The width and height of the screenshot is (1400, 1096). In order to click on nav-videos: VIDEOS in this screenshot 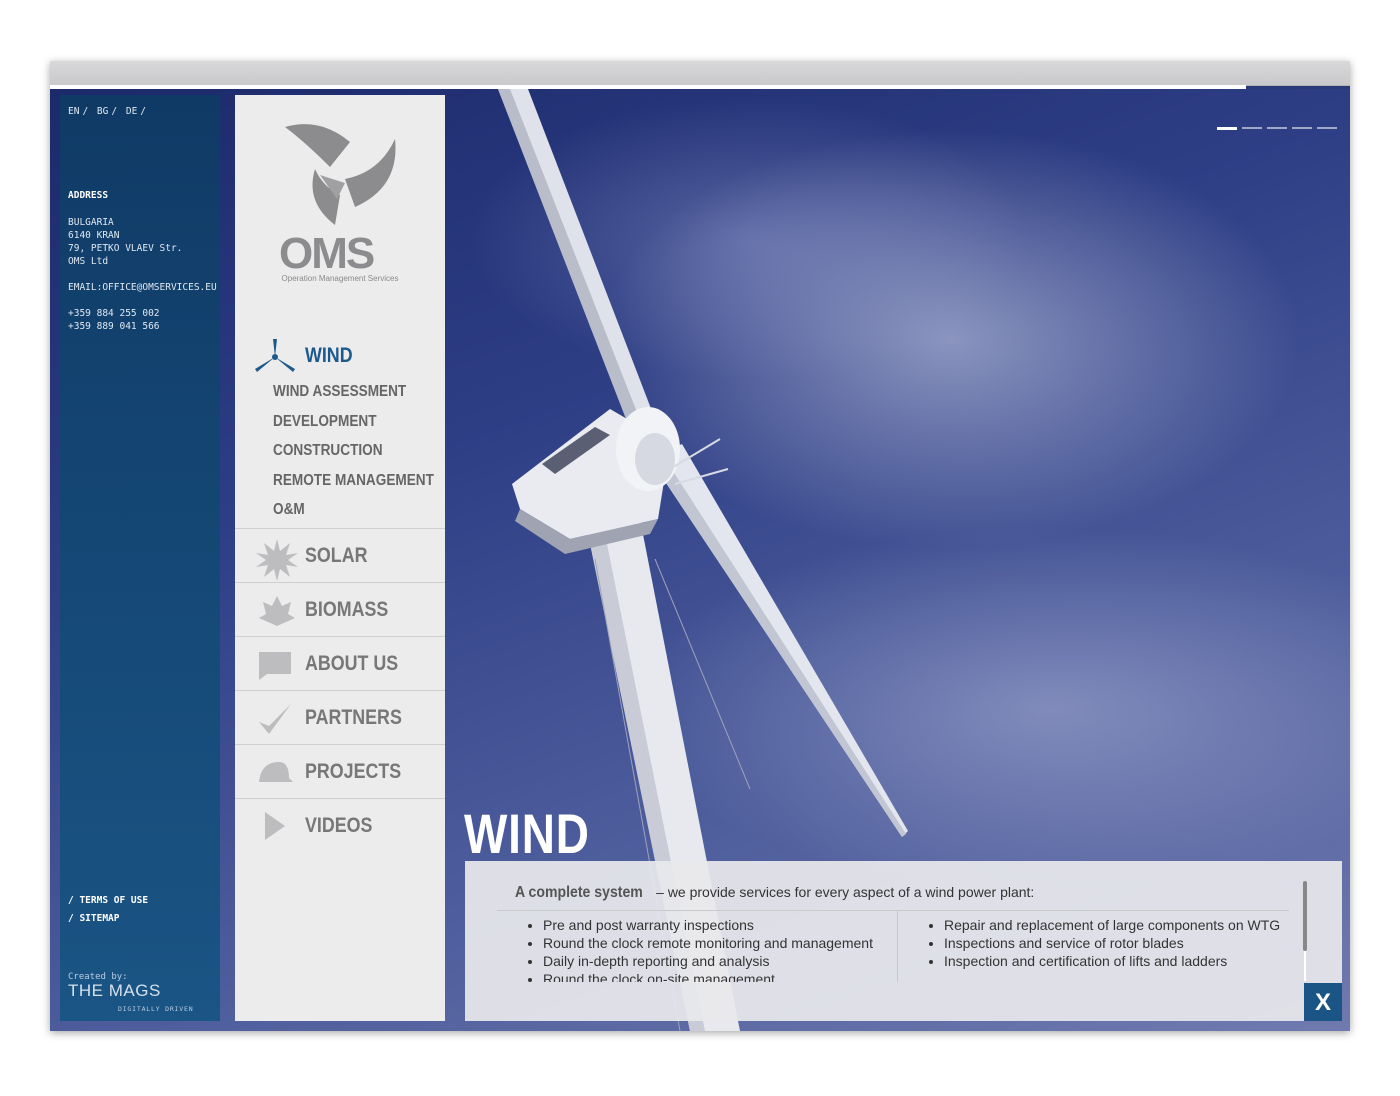, I will do `click(340, 825)`.